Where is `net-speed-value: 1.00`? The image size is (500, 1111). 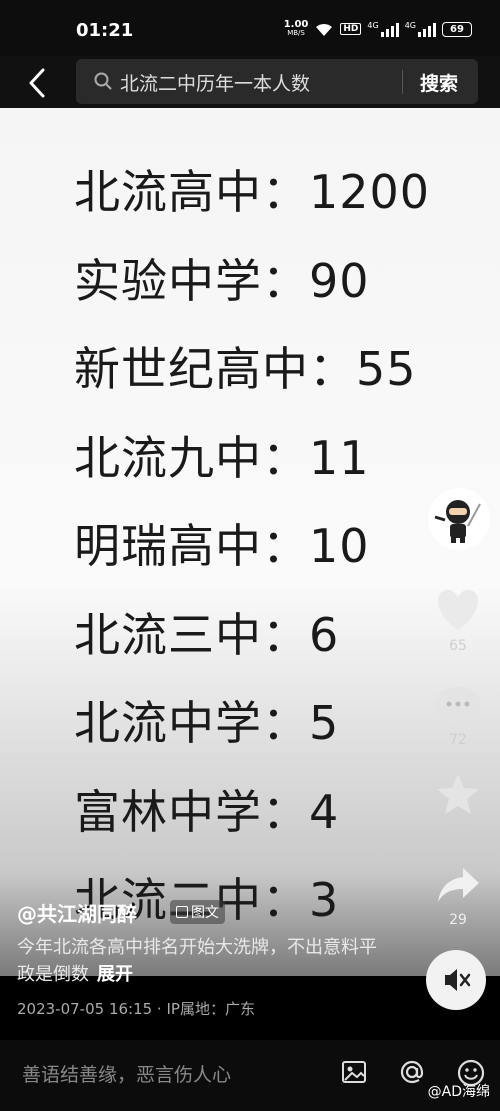 net-speed-value: 1.00 is located at coordinates (296, 24).